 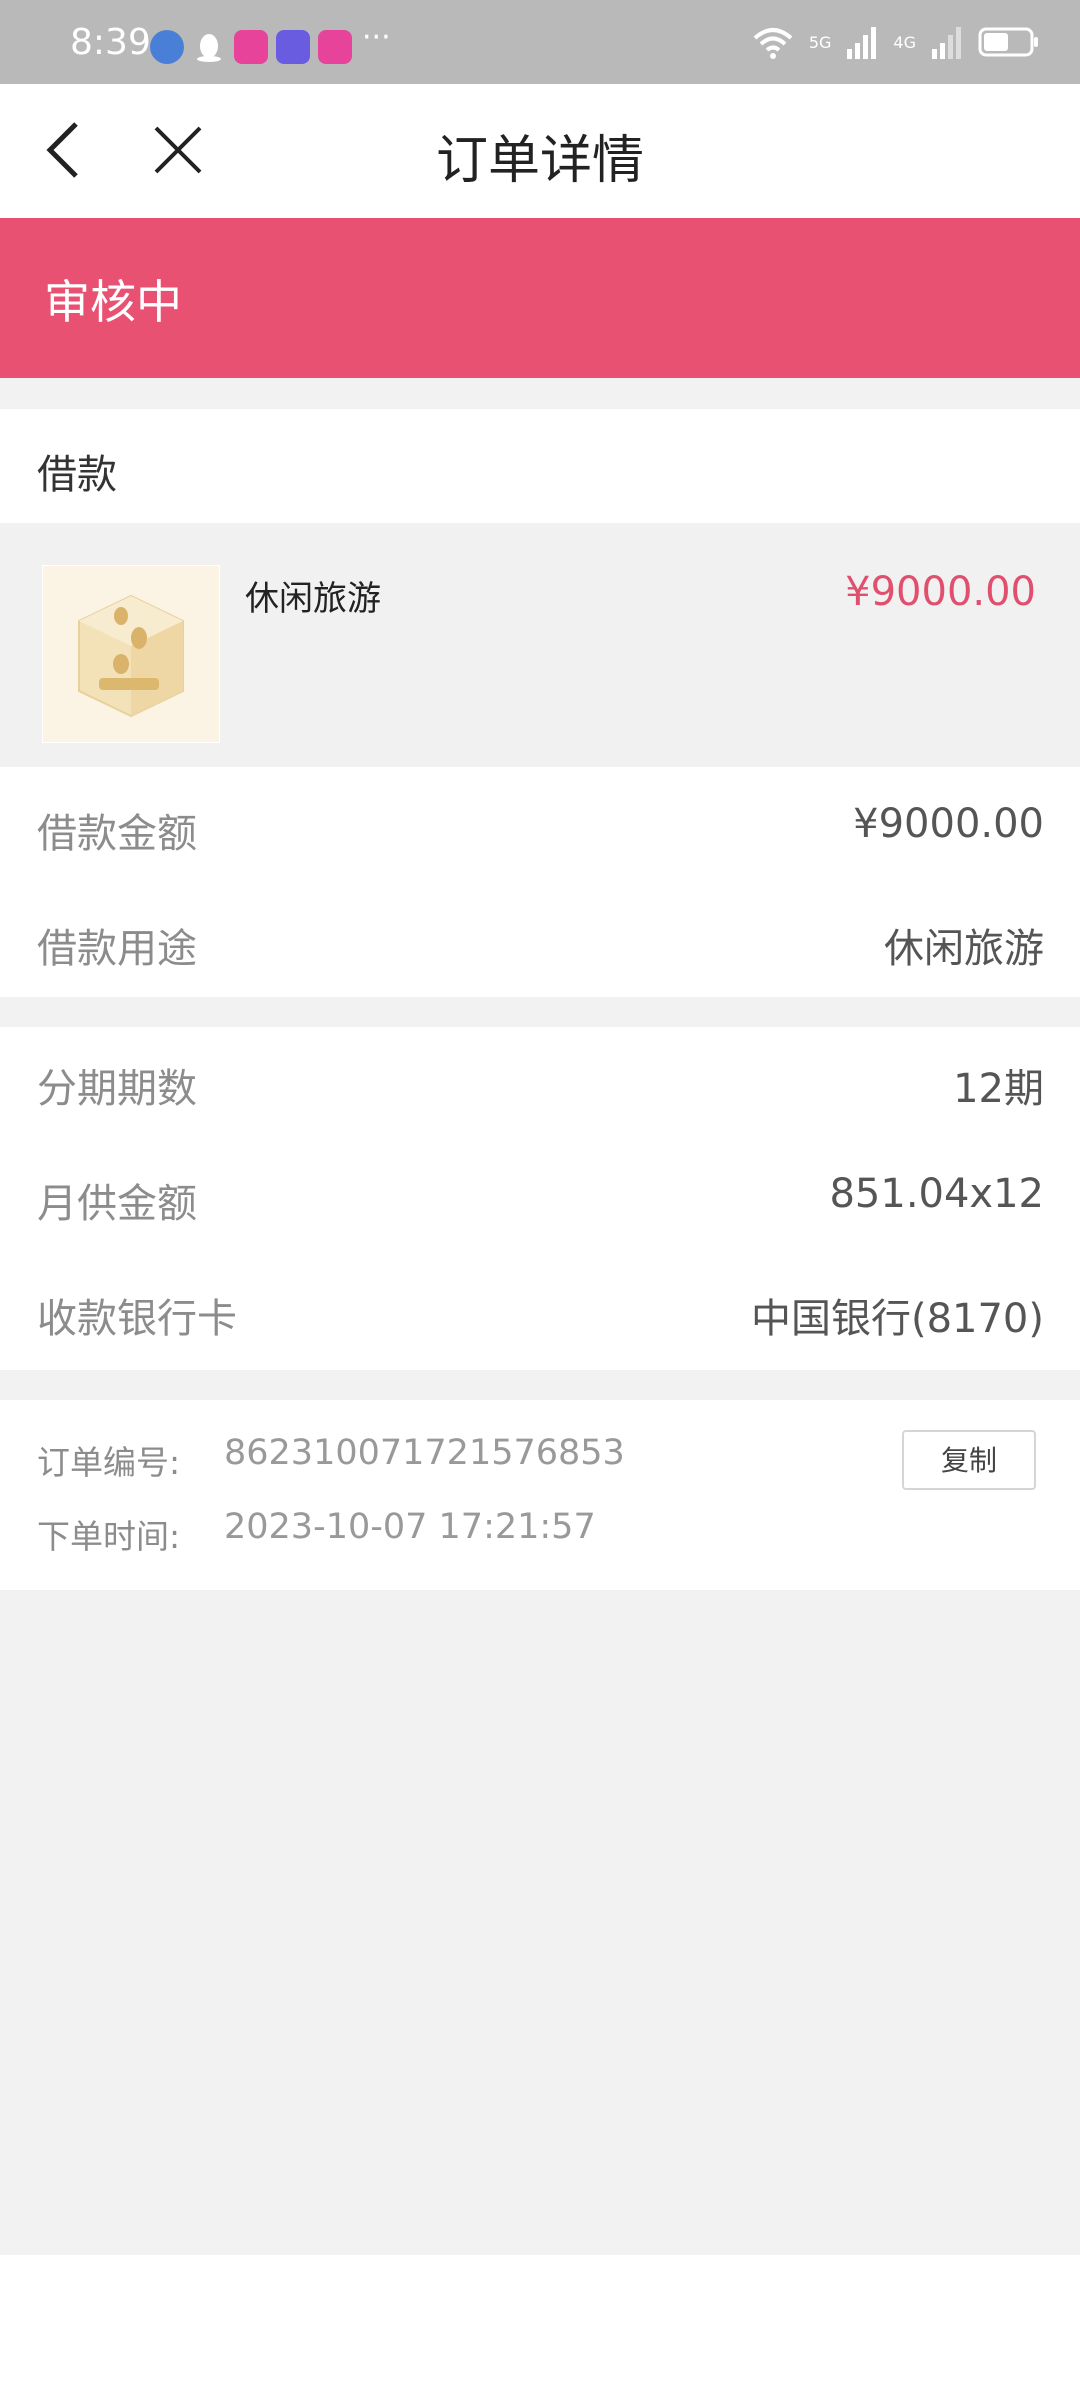 I want to click on copy-button: 复制, so click(x=969, y=1460).